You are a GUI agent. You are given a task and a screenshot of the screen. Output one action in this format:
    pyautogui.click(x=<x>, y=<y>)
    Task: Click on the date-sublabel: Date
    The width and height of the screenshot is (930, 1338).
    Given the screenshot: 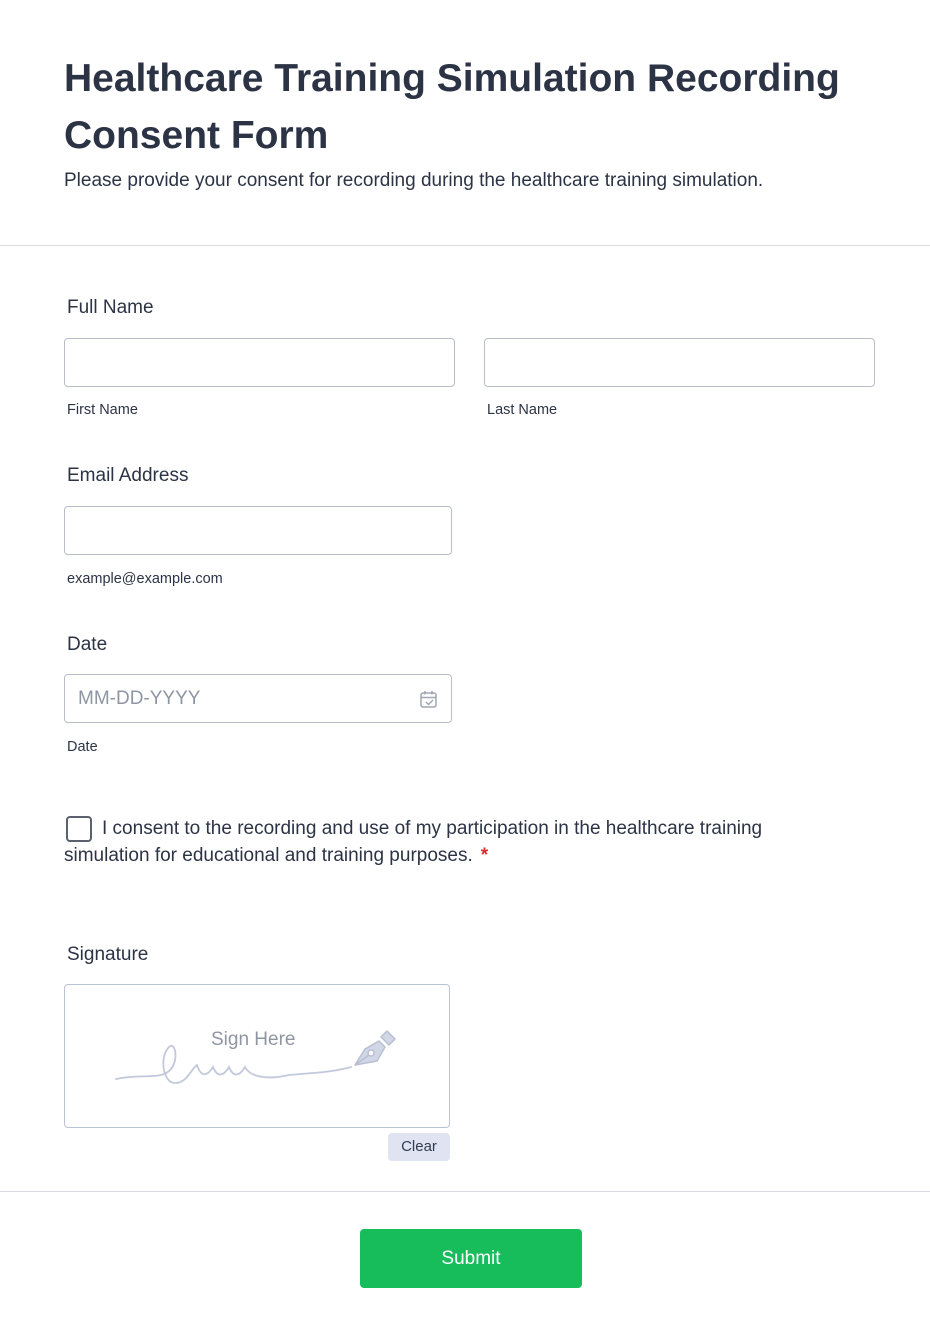 What is the action you would take?
    pyautogui.click(x=82, y=747)
    